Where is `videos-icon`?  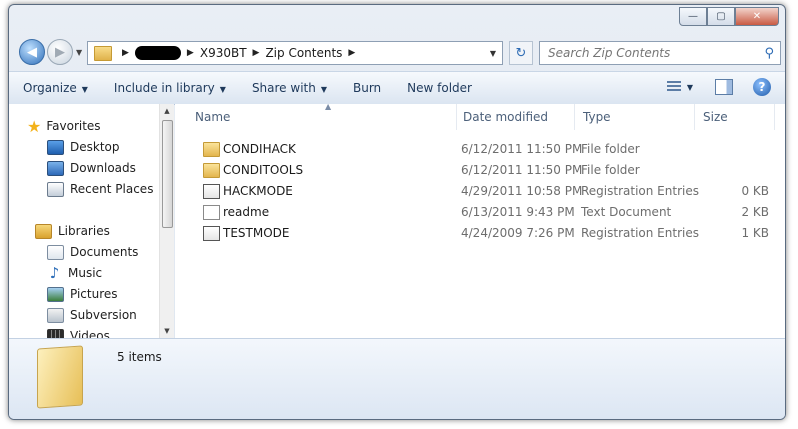
videos-icon is located at coordinates (55, 333).